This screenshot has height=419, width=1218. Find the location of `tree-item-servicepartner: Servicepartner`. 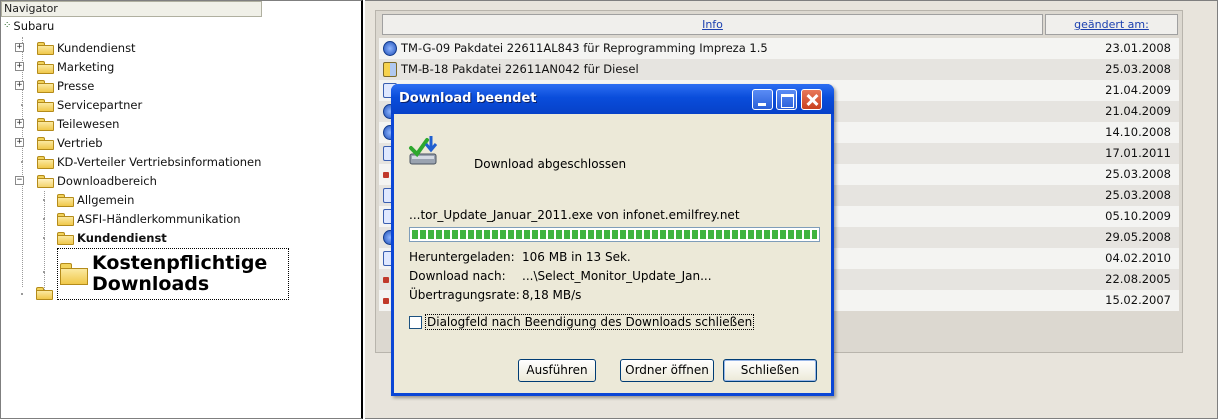

tree-item-servicepartner: Servicepartner is located at coordinates (78, 104).